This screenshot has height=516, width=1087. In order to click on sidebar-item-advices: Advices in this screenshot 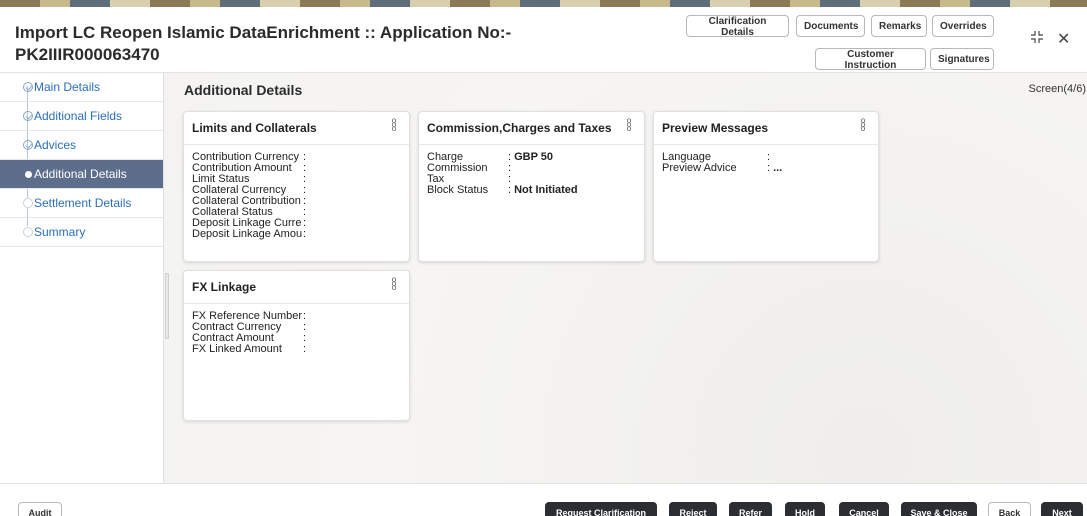, I will do `click(81, 145)`.